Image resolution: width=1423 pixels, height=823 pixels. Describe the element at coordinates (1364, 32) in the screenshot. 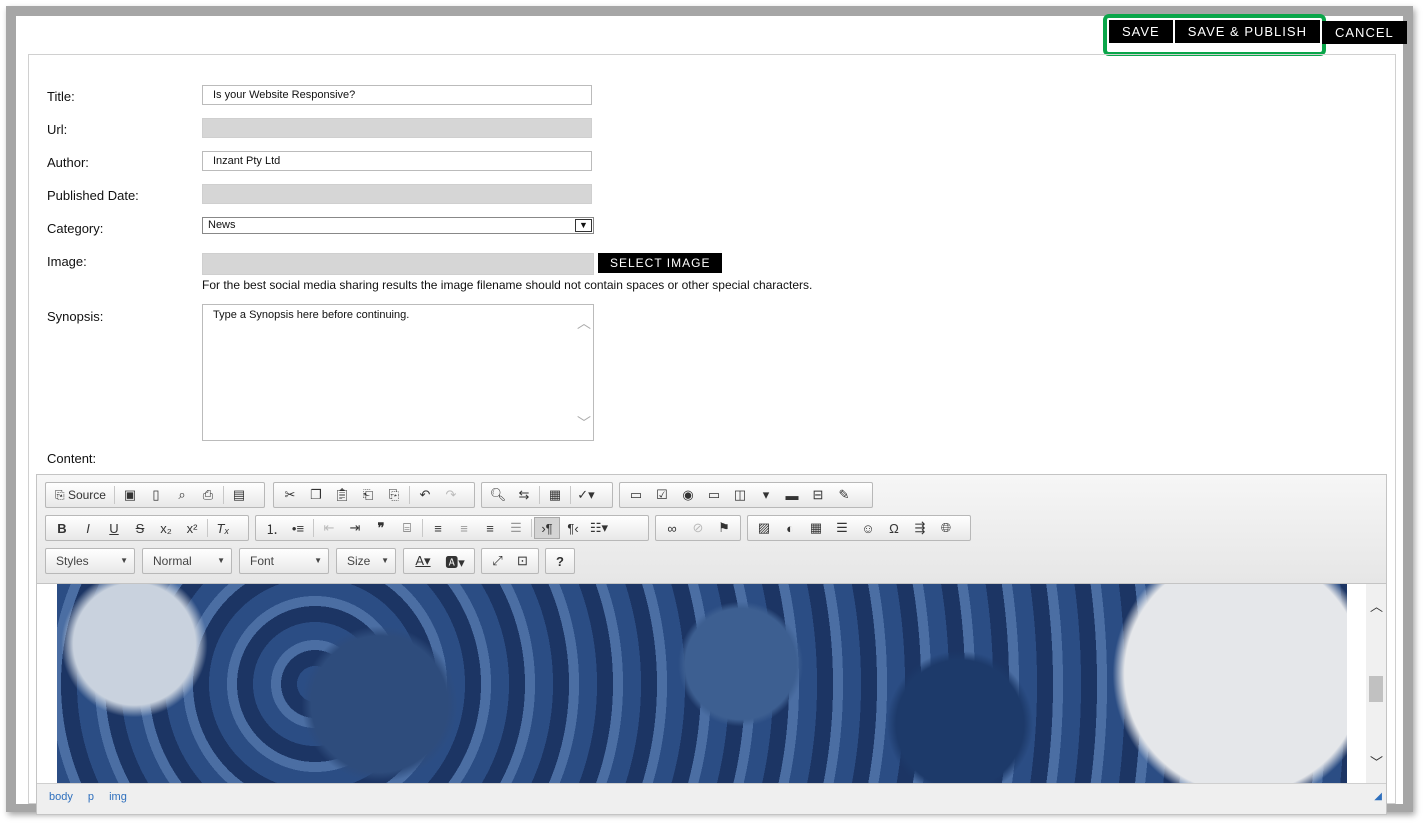

I see `cancel-button: CANCEL` at that location.